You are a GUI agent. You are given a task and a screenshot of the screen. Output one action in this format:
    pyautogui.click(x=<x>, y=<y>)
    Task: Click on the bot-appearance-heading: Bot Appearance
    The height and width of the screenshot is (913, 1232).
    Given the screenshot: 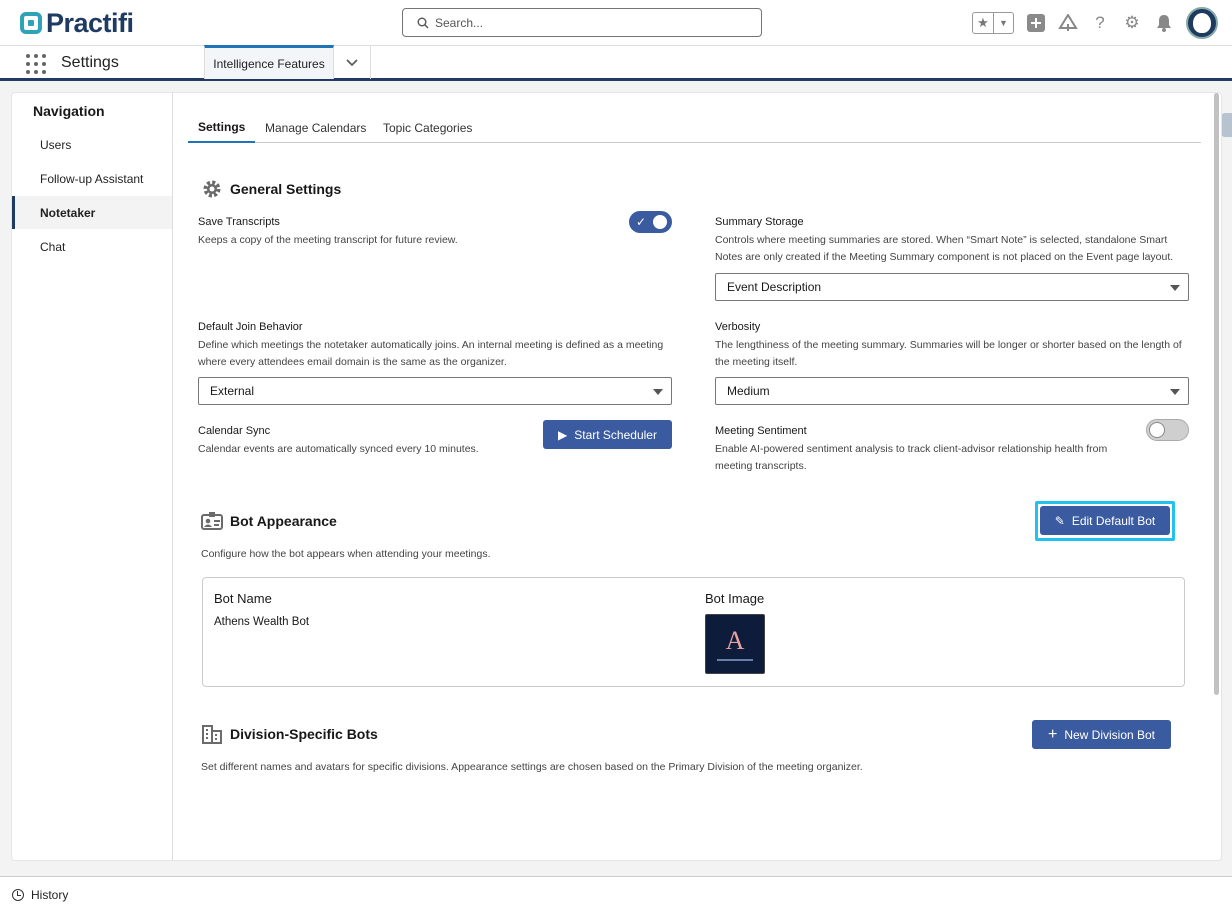 What is the action you would take?
    pyautogui.click(x=269, y=521)
    